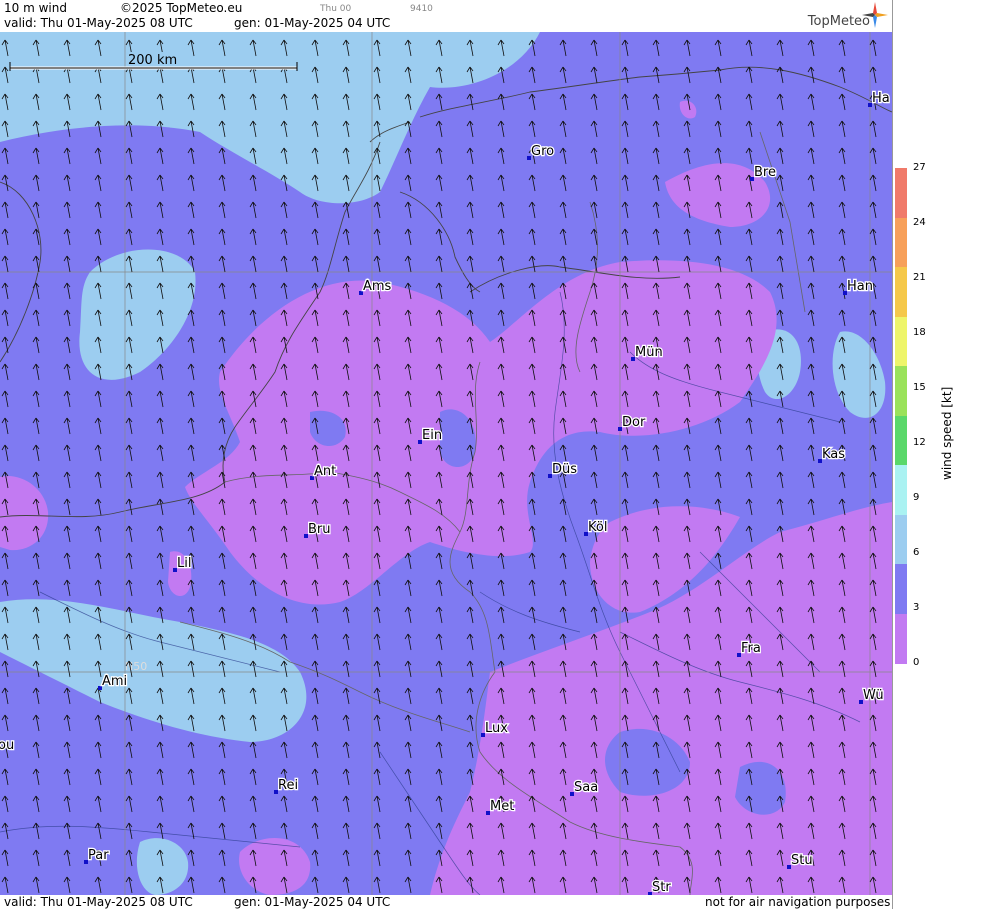 The image size is (983, 909). What do you see at coordinates (432, 435) in the screenshot?
I see `city-label: Ein` at bounding box center [432, 435].